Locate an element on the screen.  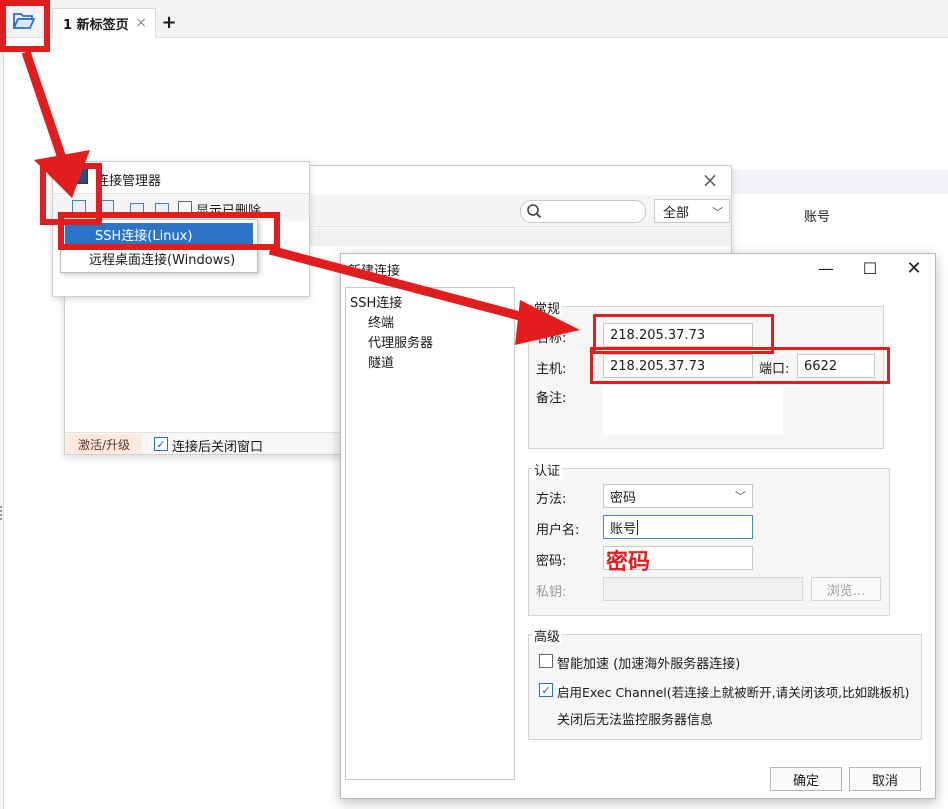
tab-close-icon: × is located at coordinates (141, 23).